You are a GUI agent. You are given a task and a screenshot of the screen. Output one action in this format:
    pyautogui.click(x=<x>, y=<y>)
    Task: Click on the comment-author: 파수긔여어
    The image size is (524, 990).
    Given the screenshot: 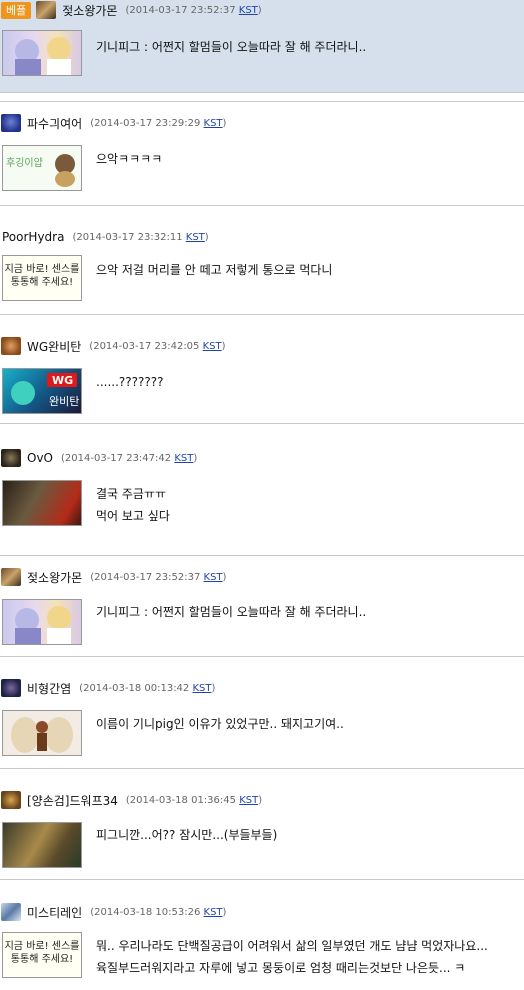 What is the action you would take?
    pyautogui.click(x=54, y=123)
    